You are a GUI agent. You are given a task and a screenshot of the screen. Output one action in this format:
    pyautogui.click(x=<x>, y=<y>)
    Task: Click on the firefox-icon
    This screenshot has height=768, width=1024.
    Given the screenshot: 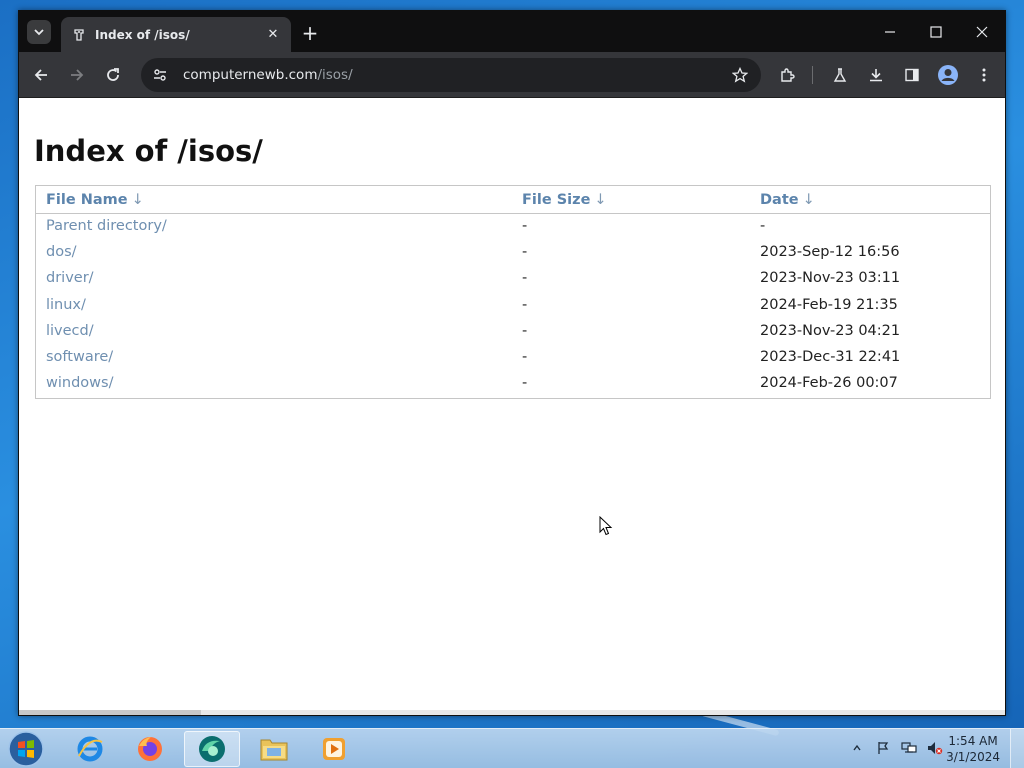 What is the action you would take?
    pyautogui.click(x=150, y=749)
    